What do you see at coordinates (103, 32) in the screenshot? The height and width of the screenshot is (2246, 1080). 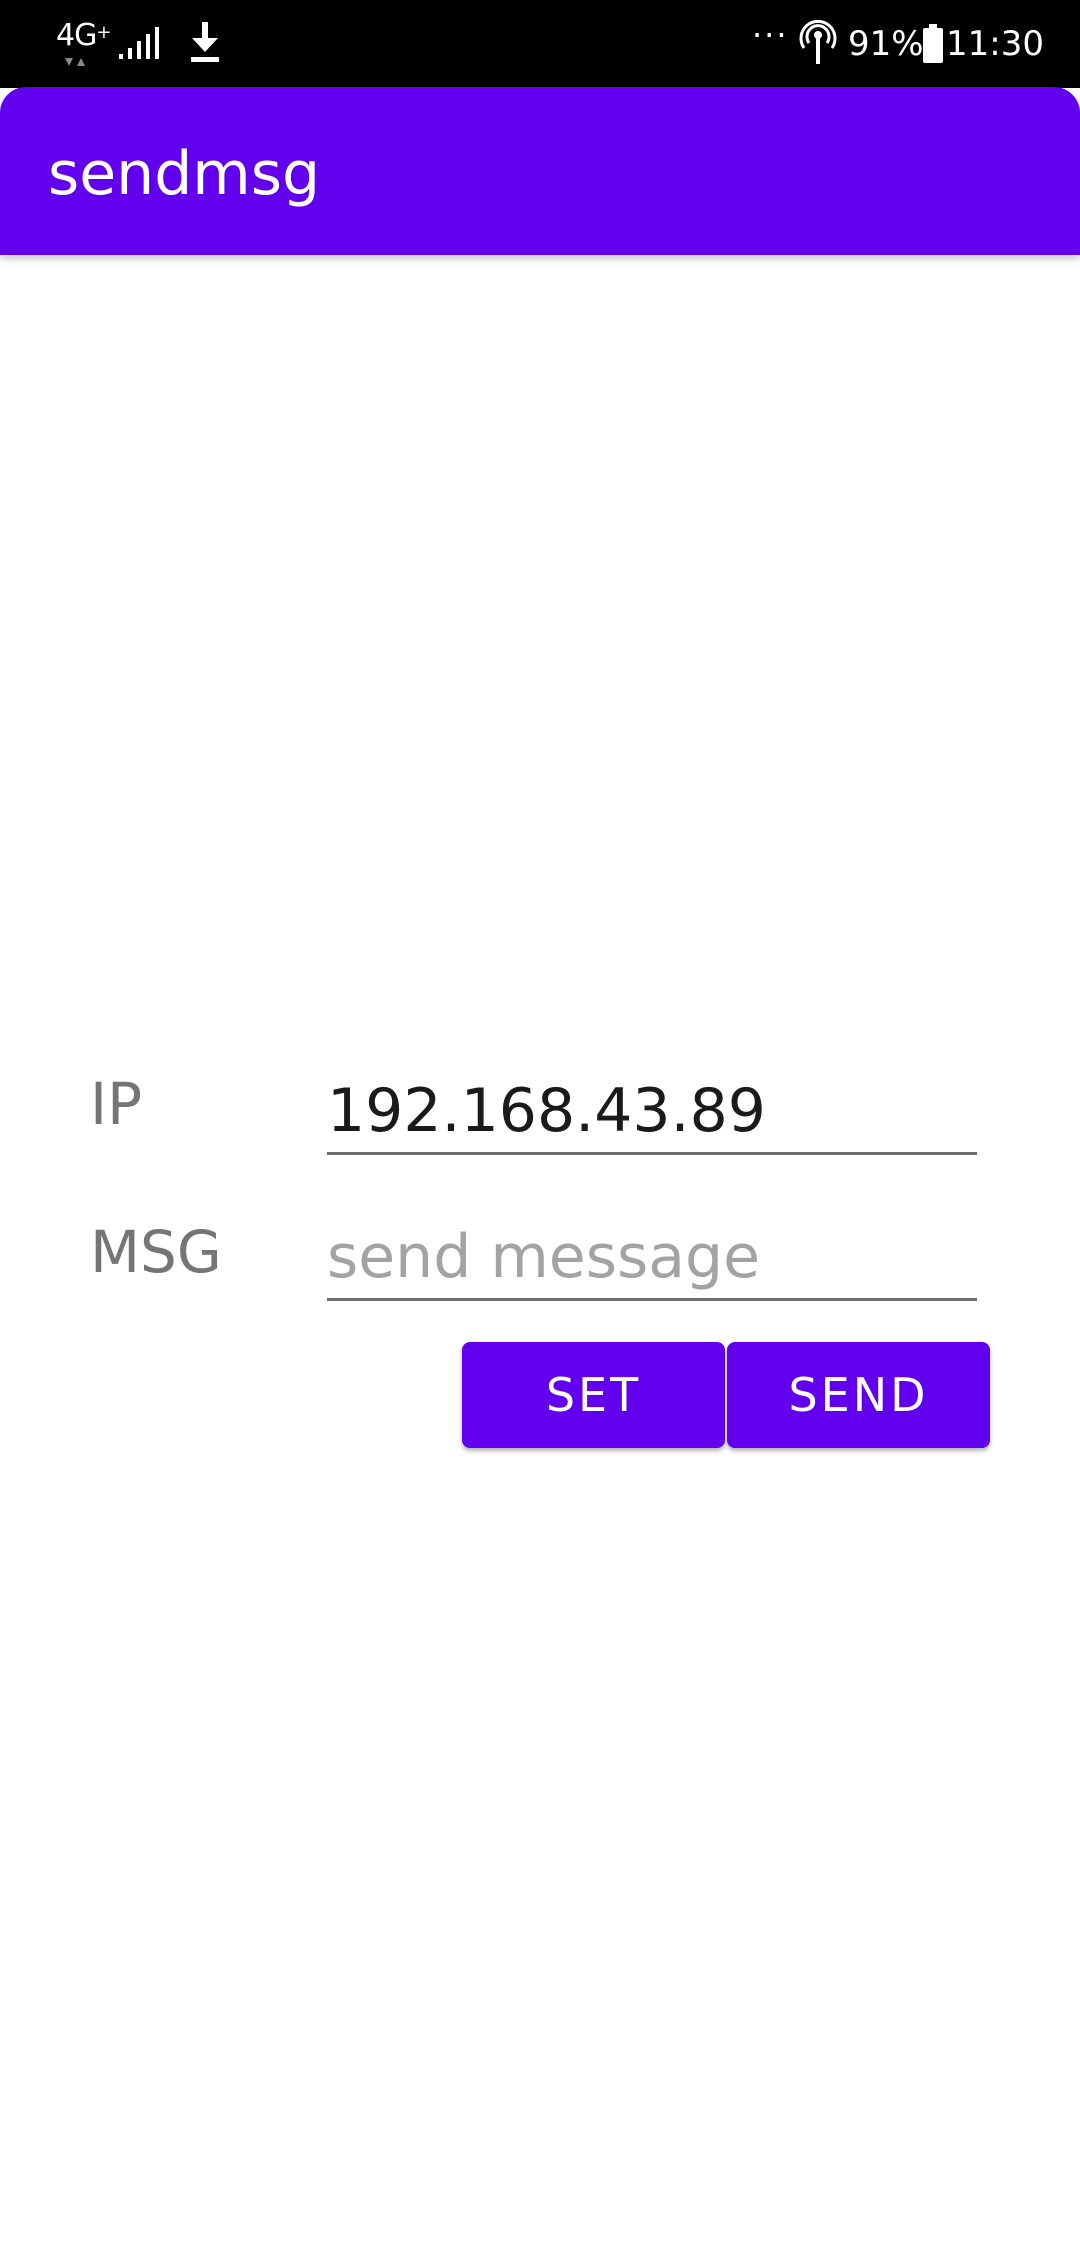 I see `network-type-sub: +` at bounding box center [103, 32].